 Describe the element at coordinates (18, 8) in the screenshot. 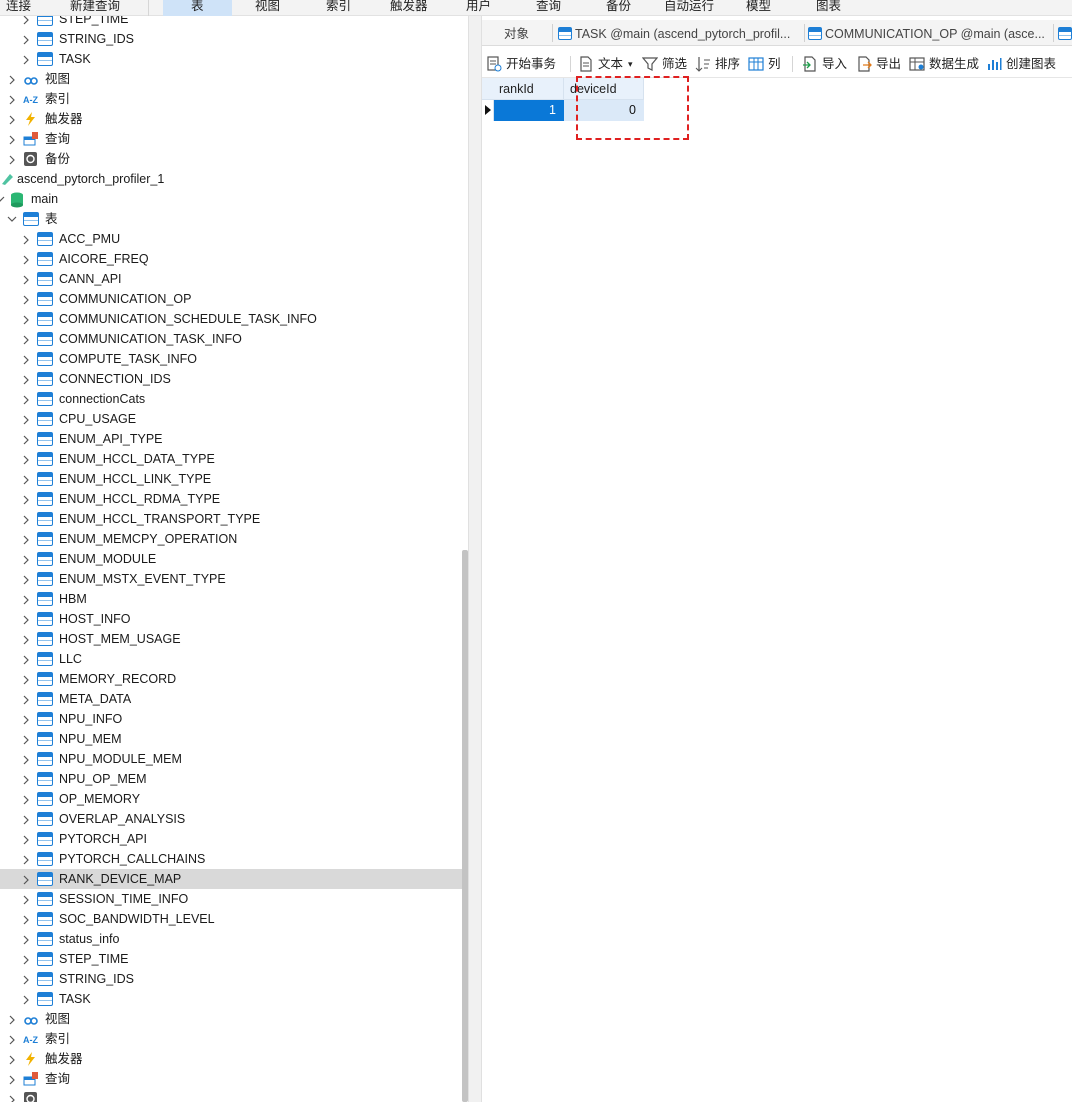

I see `menu-connect: 连接` at that location.